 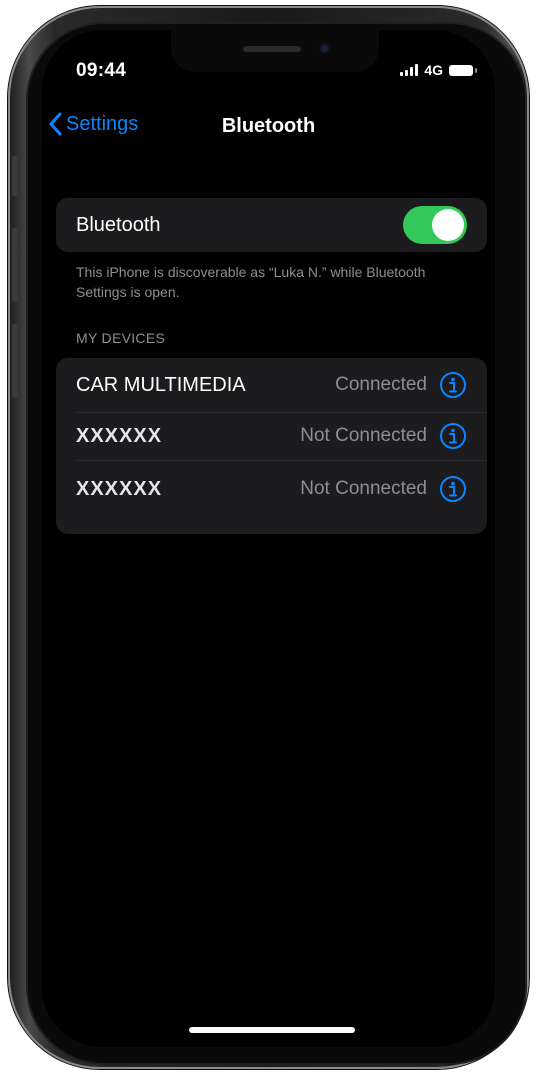 What do you see at coordinates (121, 338) in the screenshot?
I see `my-devices-header: MY DEVICES` at bounding box center [121, 338].